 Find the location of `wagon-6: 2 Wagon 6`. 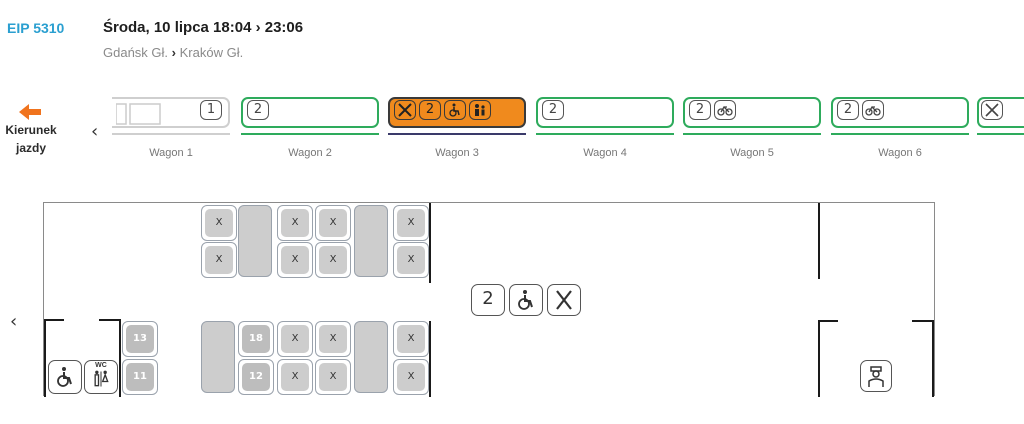

wagon-6: 2 Wagon 6 is located at coordinates (900, 127).